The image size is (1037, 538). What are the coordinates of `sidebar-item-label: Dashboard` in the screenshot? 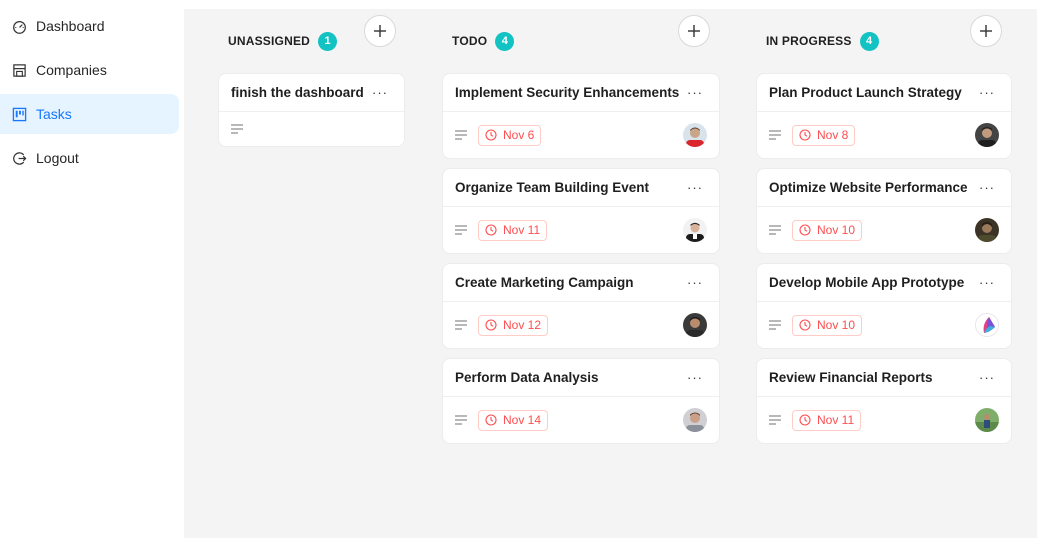 It's located at (70, 26).